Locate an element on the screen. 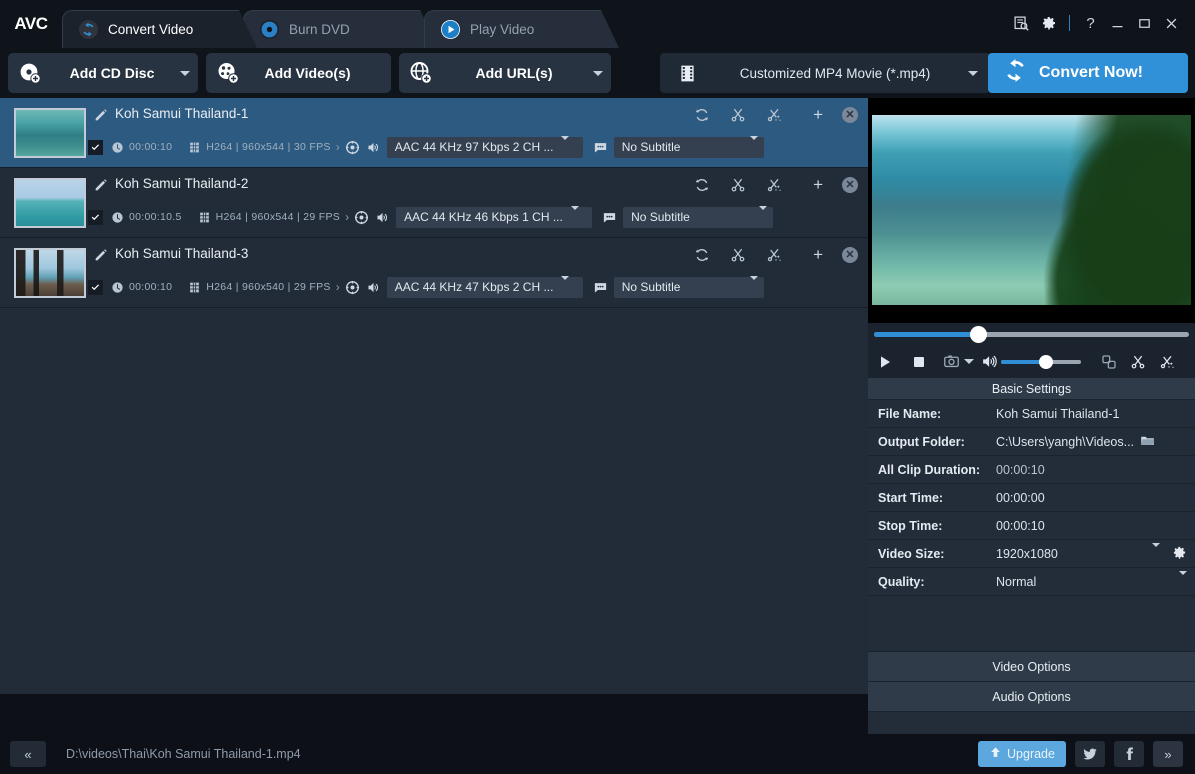 Image resolution: width=1195 pixels, height=774 pixels. seek-bar-container is located at coordinates (1031, 334).